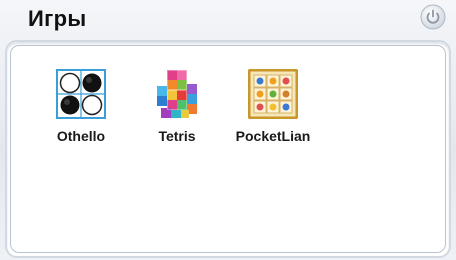 This screenshot has width=456, height=260. Describe the element at coordinates (273, 94) in the screenshot. I see `pocketlian-icon` at that location.